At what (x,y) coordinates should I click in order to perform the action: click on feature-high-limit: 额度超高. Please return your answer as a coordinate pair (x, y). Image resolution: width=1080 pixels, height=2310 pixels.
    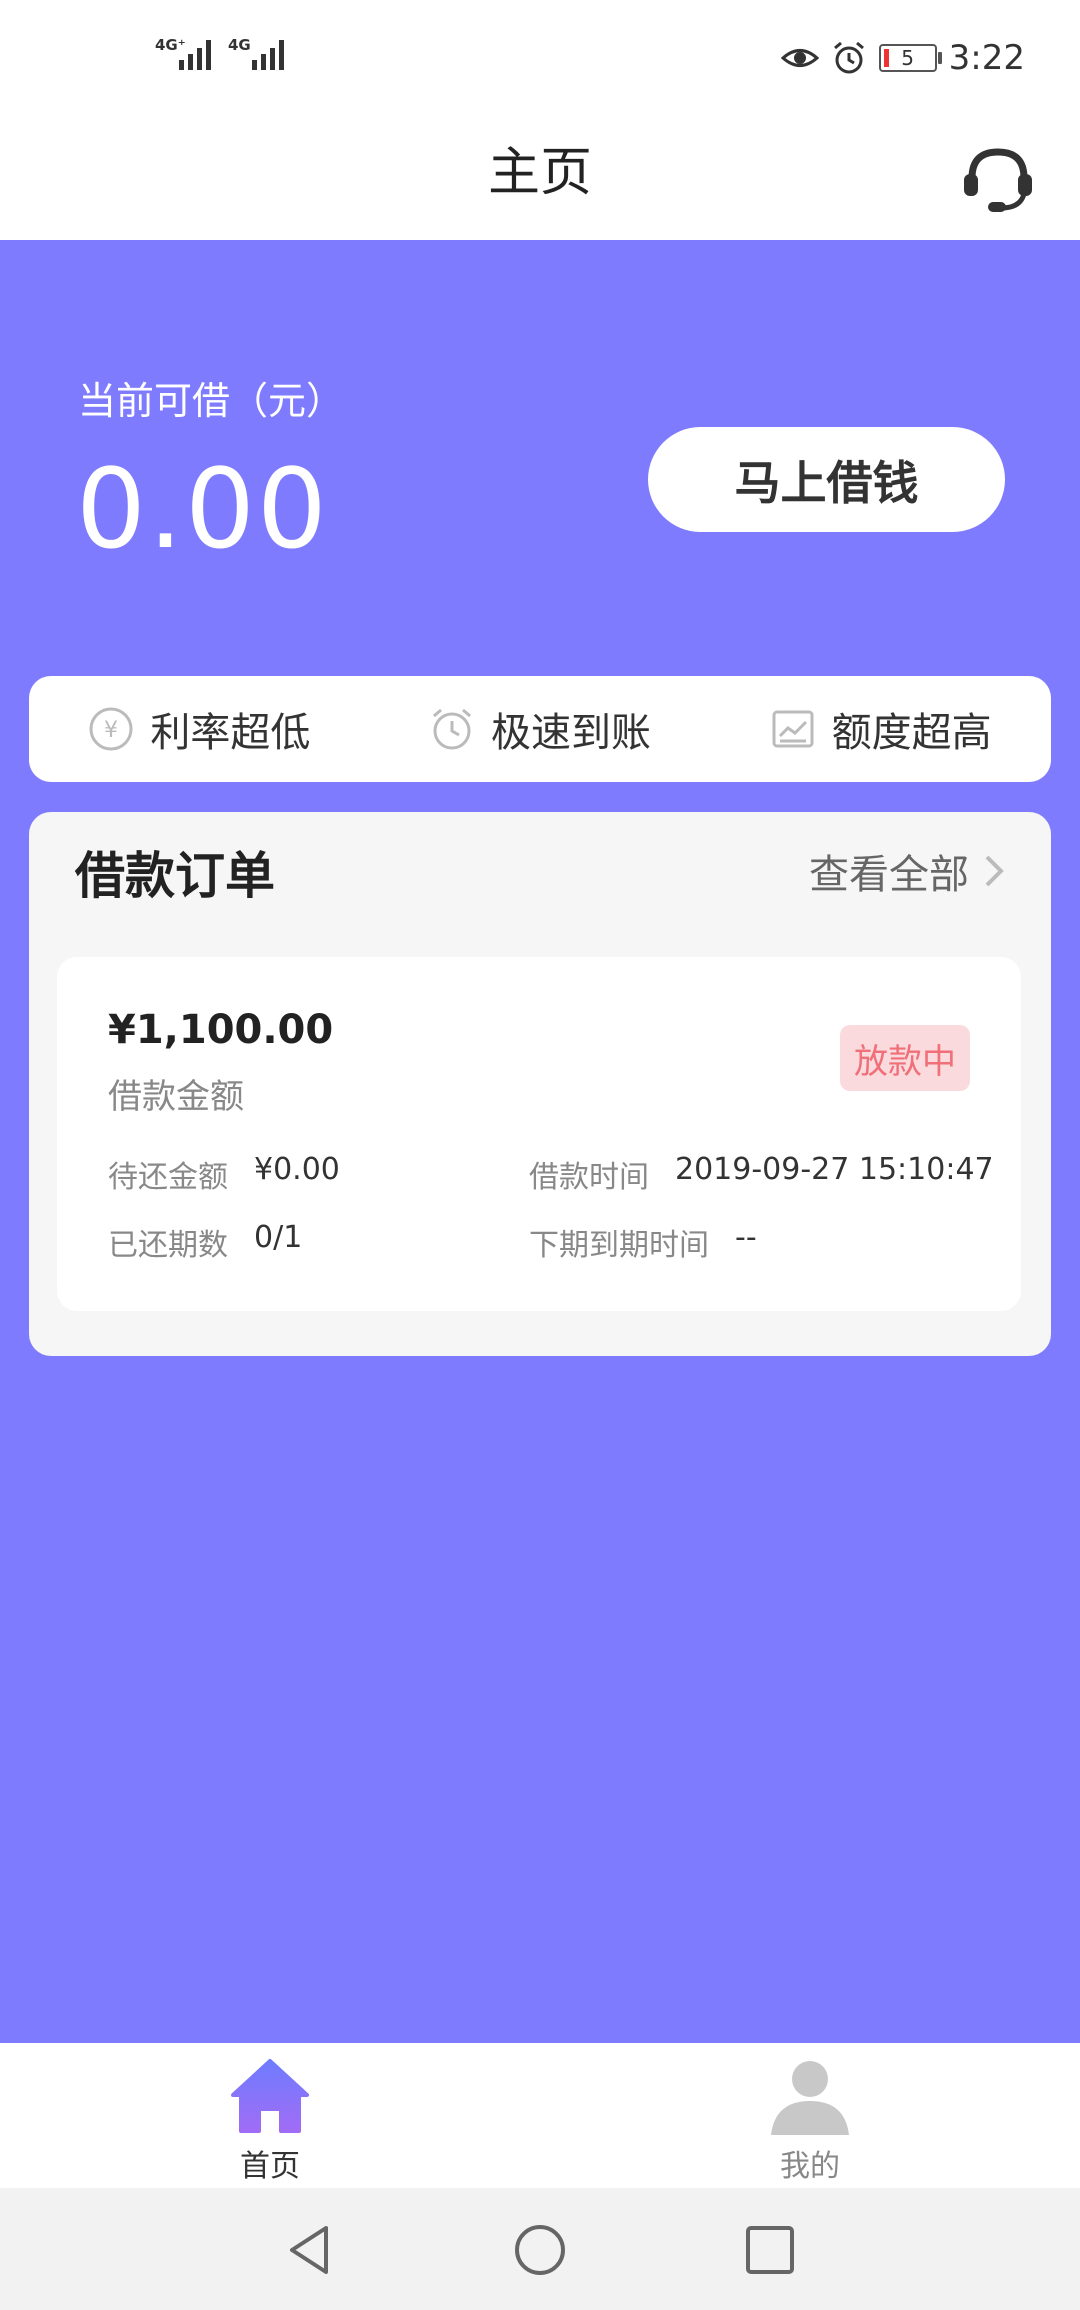
    Looking at the image, I should click on (881, 729).